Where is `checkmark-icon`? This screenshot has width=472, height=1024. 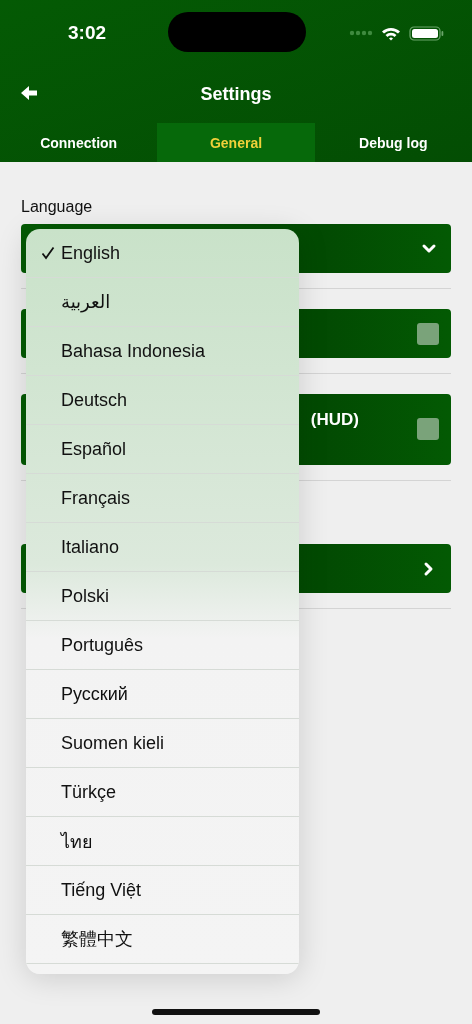 checkmark-icon is located at coordinates (48, 253).